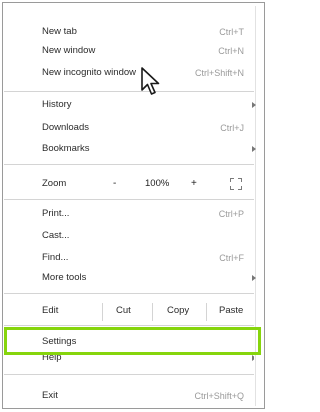 The image size is (320, 412). I want to click on edit-row: Edit Cut Copy Paste, so click(129, 311).